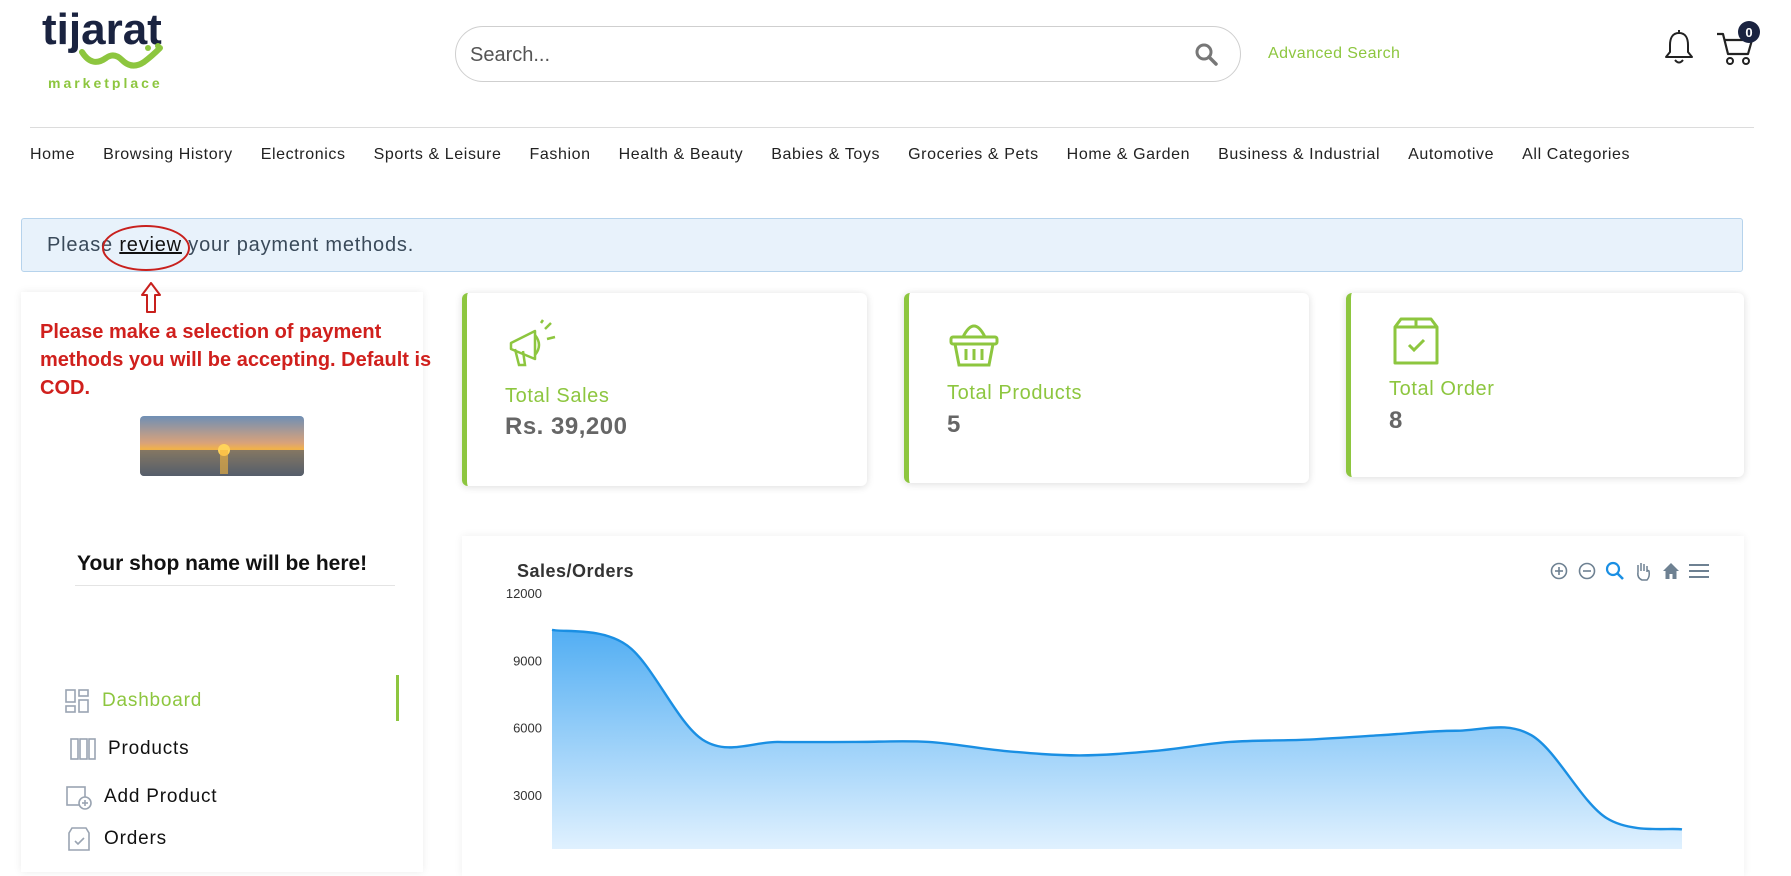 This screenshot has height=876, width=1791. I want to click on search-bar, so click(848, 54).